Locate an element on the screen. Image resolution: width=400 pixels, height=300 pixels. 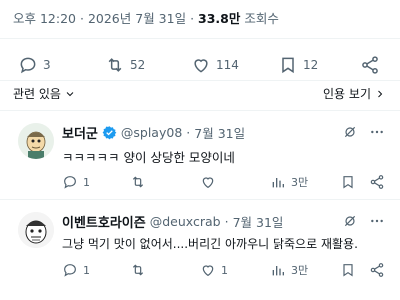
chevron-down-icon is located at coordinates (70, 93).